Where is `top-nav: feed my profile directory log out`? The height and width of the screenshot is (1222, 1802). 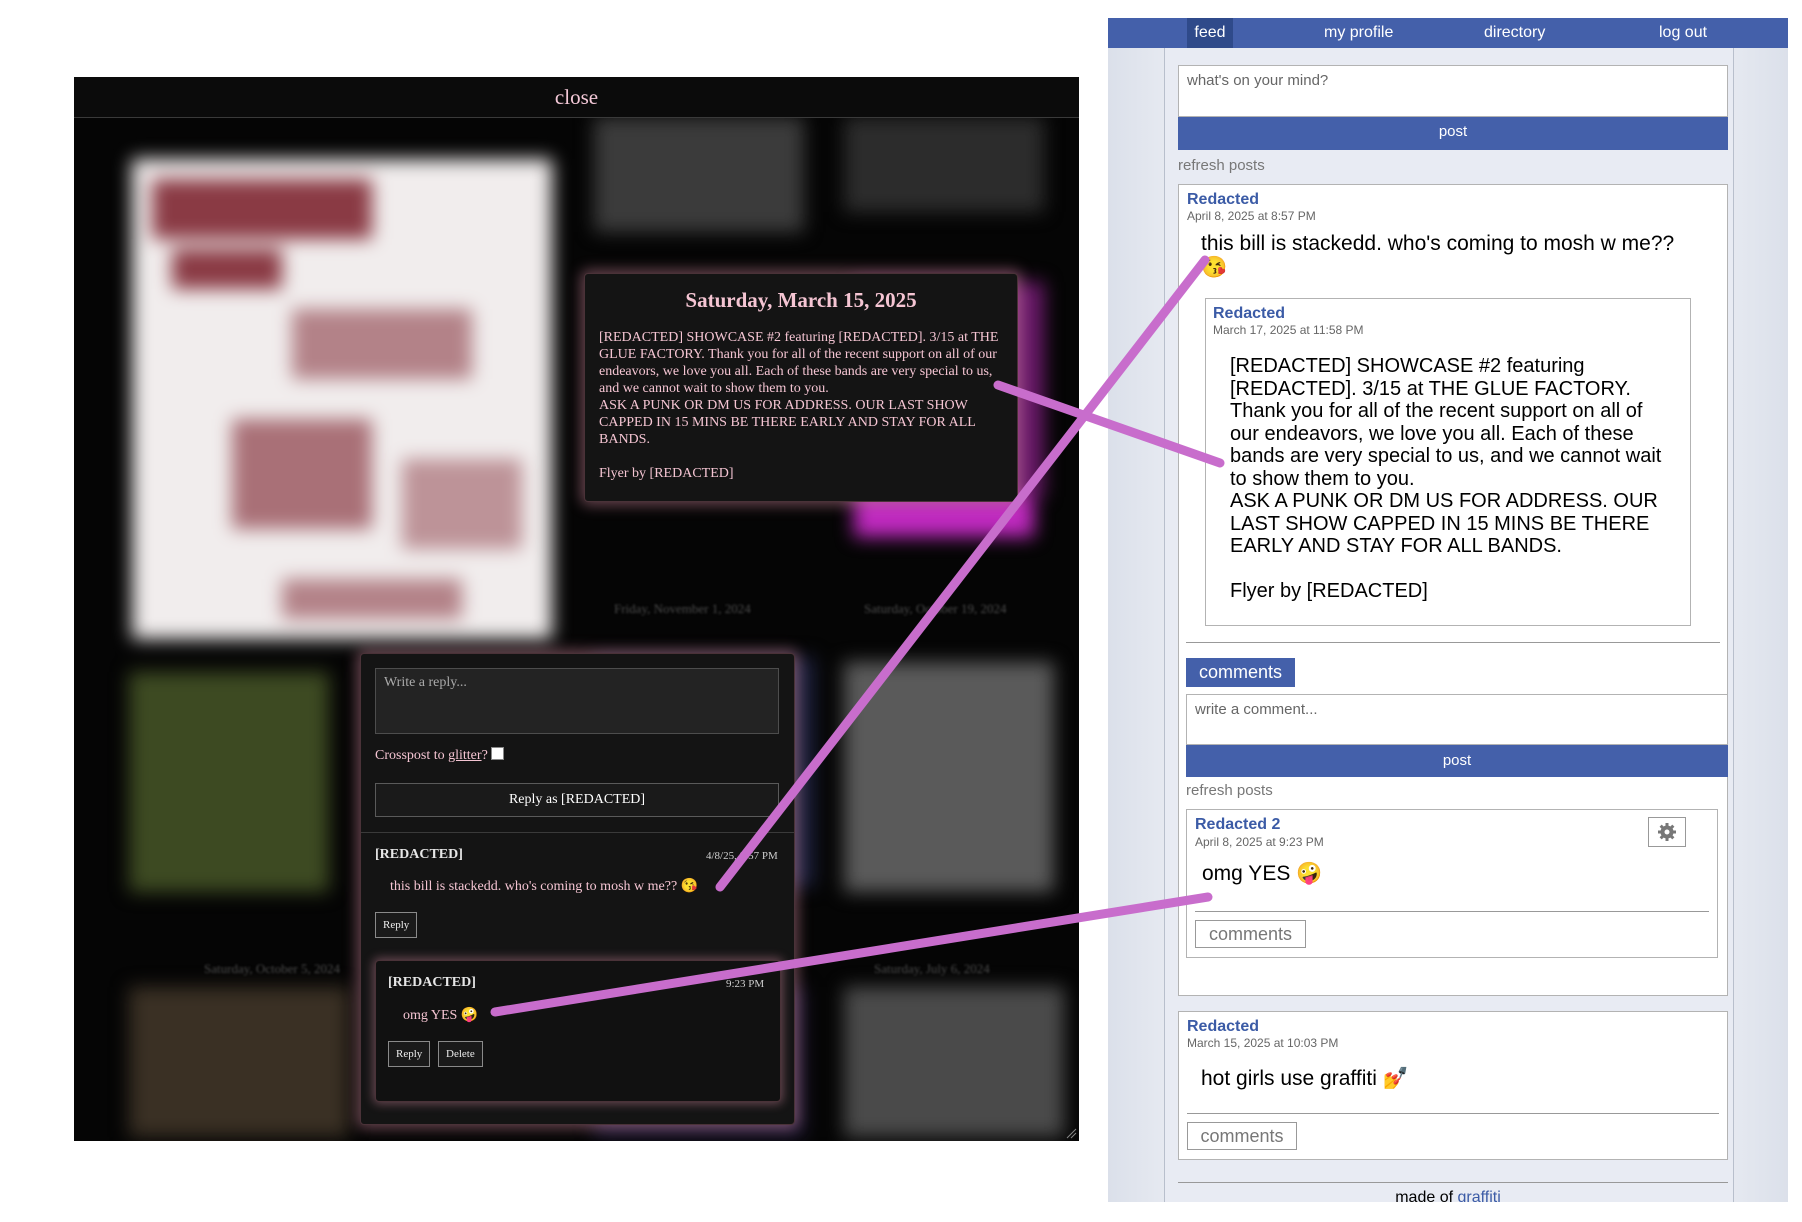
top-nav: feed my profile directory log out is located at coordinates (1448, 33).